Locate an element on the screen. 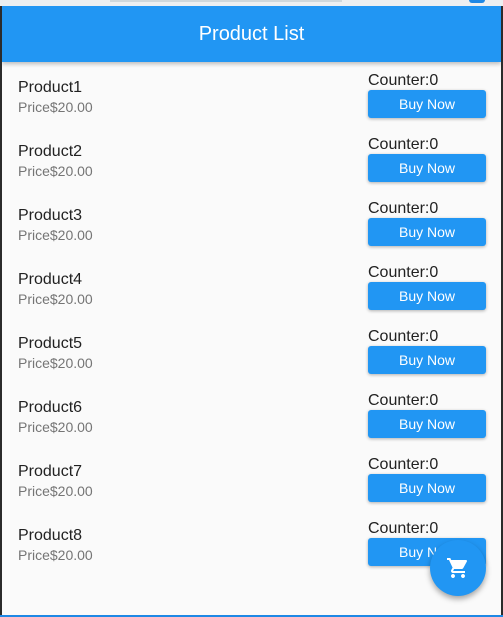 The height and width of the screenshot is (617, 503). top-strip-indicator is located at coordinates (477, 1).